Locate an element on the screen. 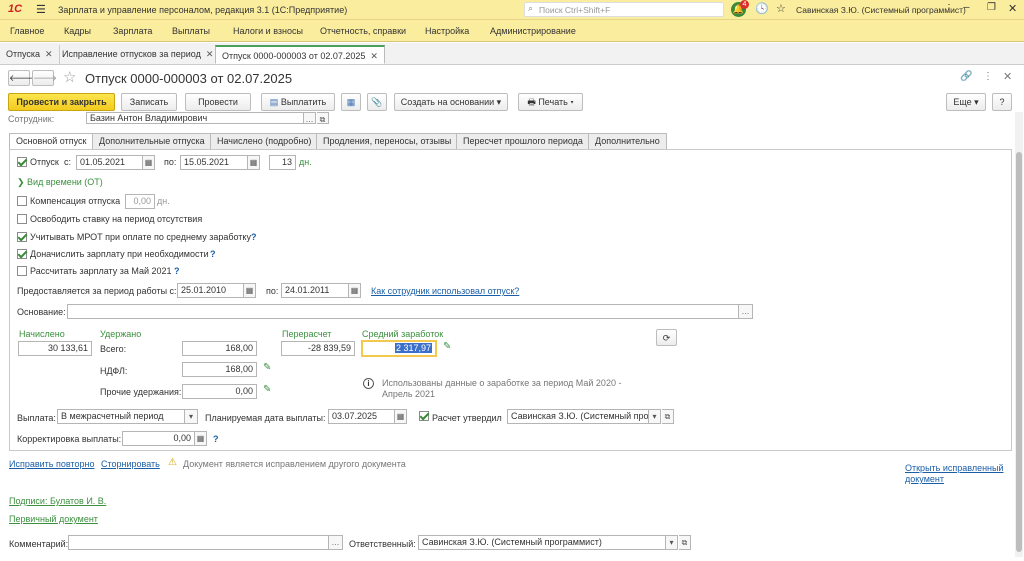  vacation-usage-link: Как сотрудник использовал отпуск? is located at coordinates (445, 291).